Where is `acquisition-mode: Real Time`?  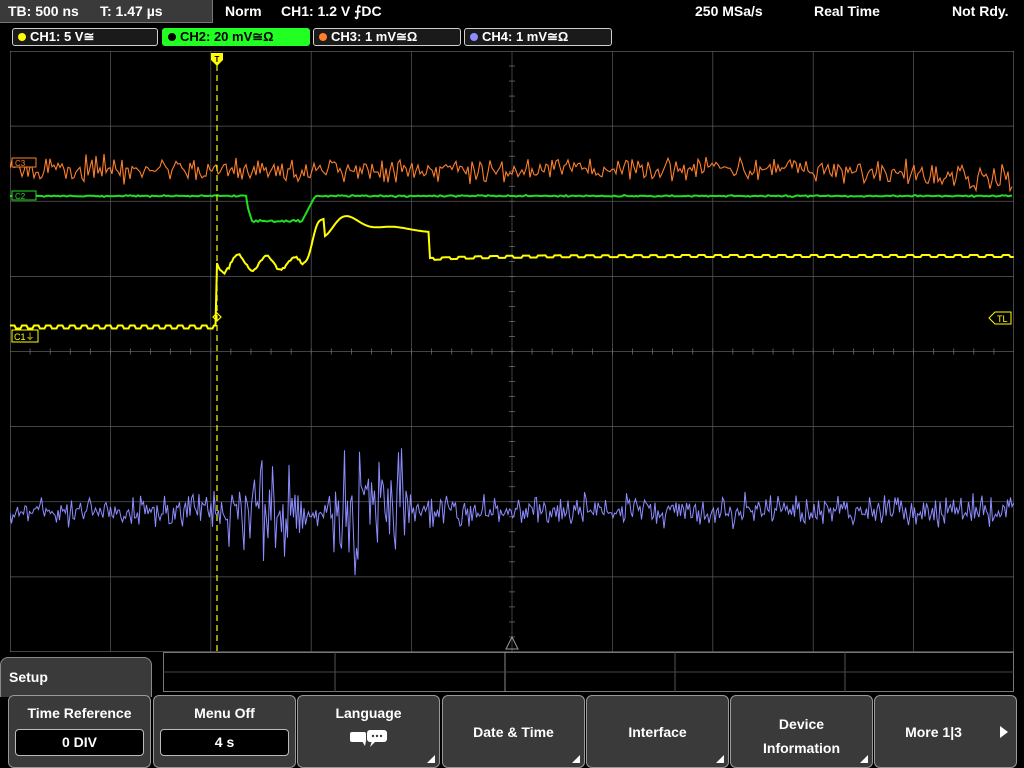
acquisition-mode: Real Time is located at coordinates (847, 11).